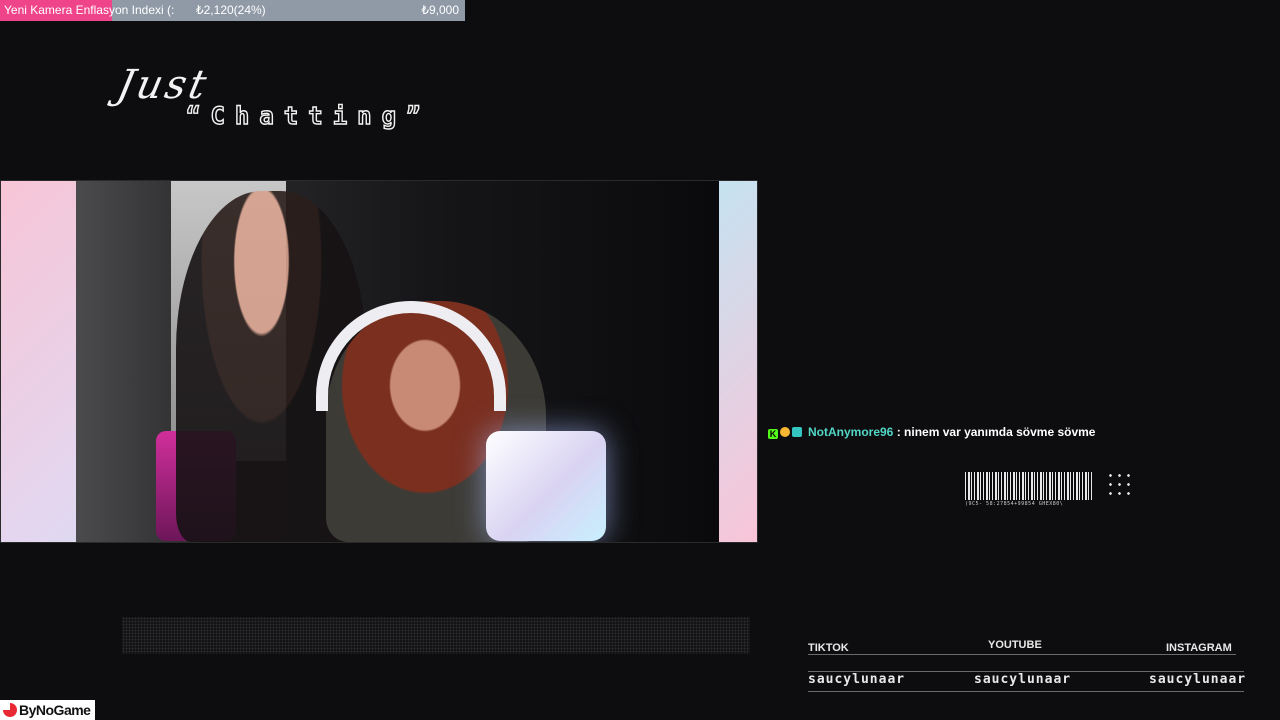 This screenshot has width=1280, height=720. Describe the element at coordinates (1015, 645) in the screenshot. I see `social-label-youtube: YOUTUBE` at that location.